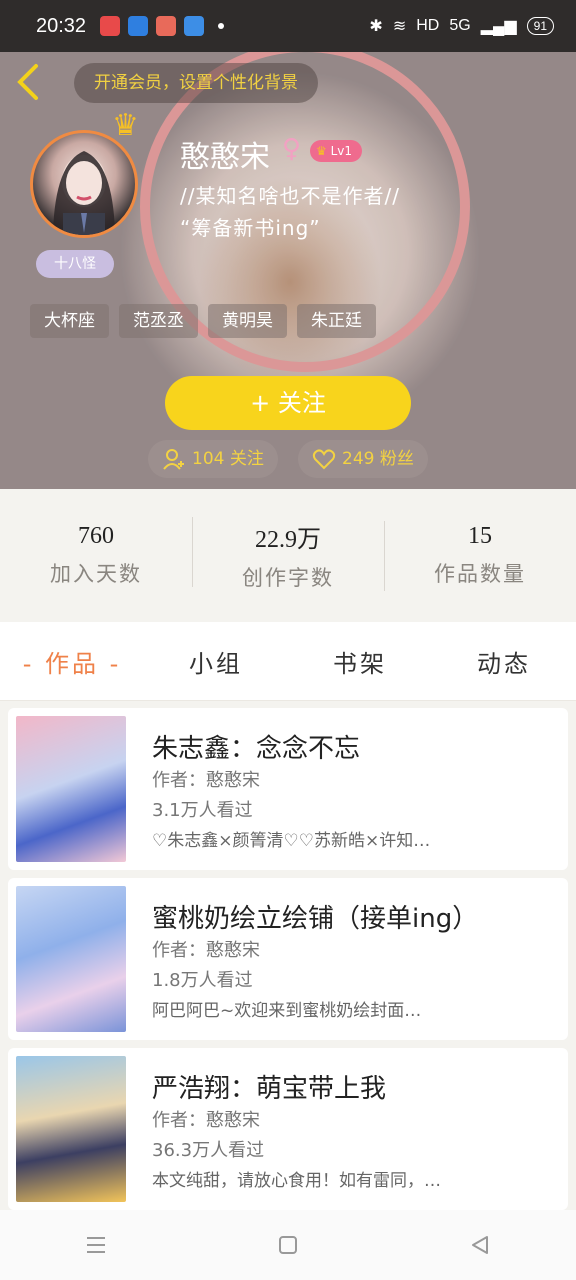 The height and width of the screenshot is (1280, 576). What do you see at coordinates (96, 535) in the screenshot?
I see `stat-value: 760` at bounding box center [96, 535].